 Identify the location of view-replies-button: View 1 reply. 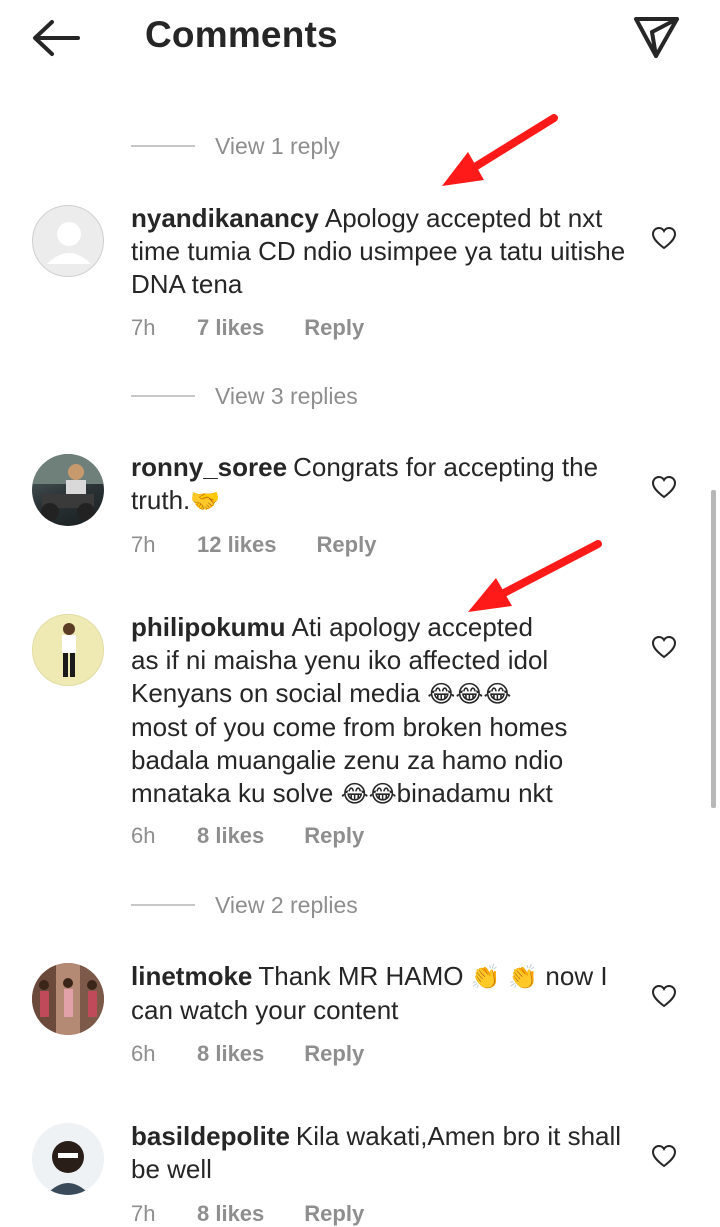
(235, 146).